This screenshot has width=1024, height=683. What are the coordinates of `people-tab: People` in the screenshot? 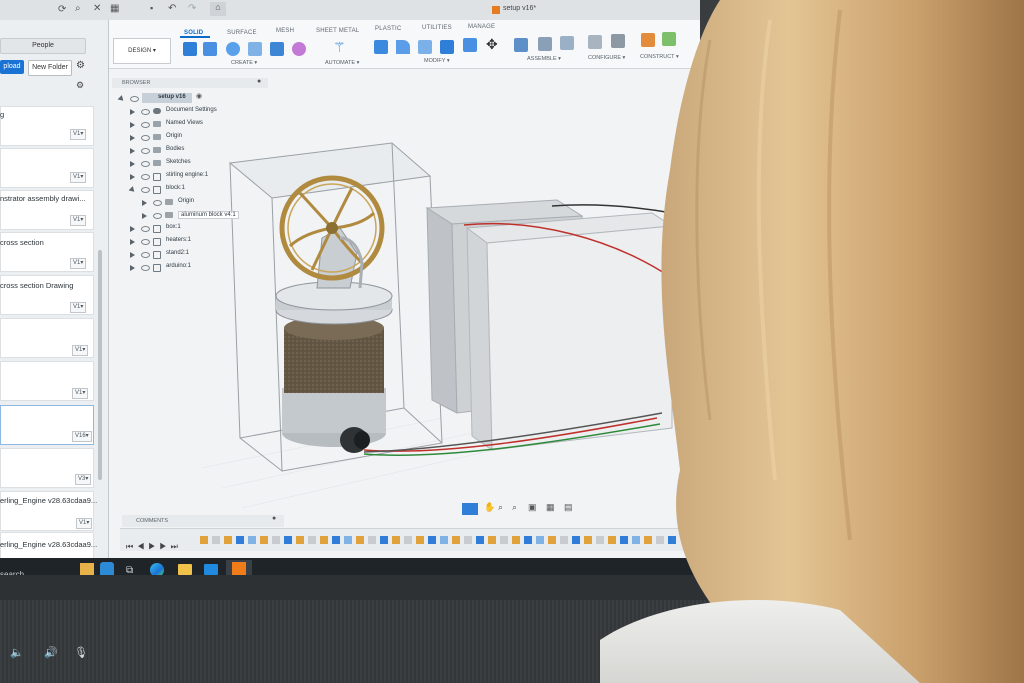 It's located at (43, 46).